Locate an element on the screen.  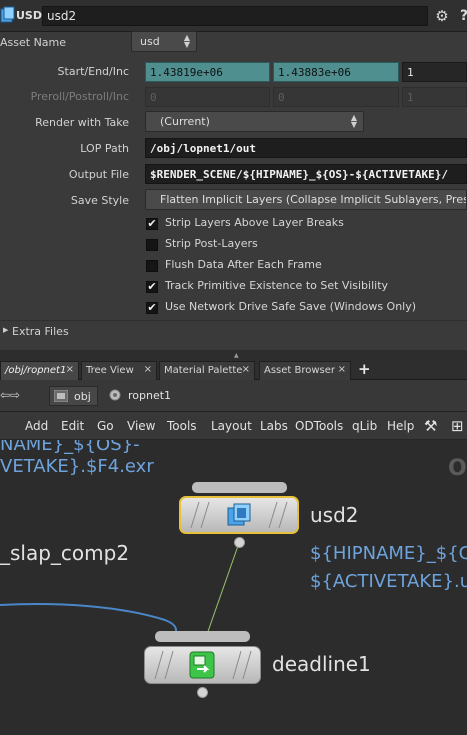
extra-files-label: Extra Files is located at coordinates (40, 331).